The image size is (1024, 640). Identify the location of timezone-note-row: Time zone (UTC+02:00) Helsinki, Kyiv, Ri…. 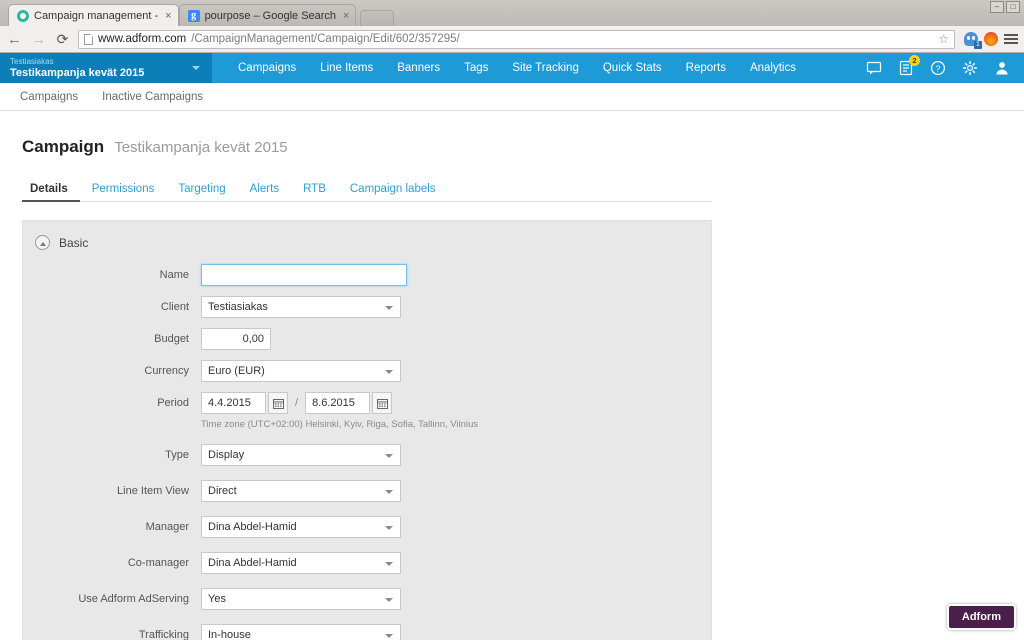
(367, 423).